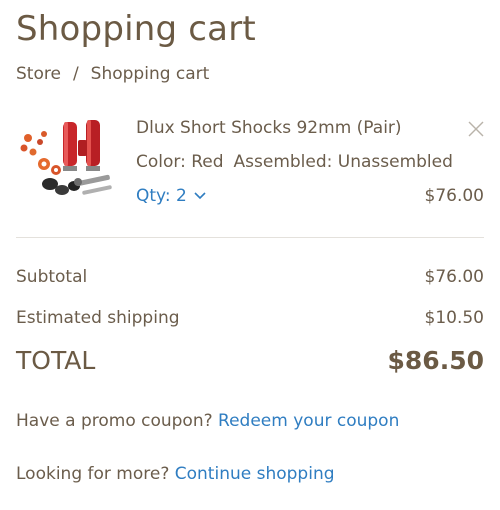 Image resolution: width=500 pixels, height=510 pixels. Describe the element at coordinates (435, 360) in the screenshot. I see `total-value: $86.50` at that location.